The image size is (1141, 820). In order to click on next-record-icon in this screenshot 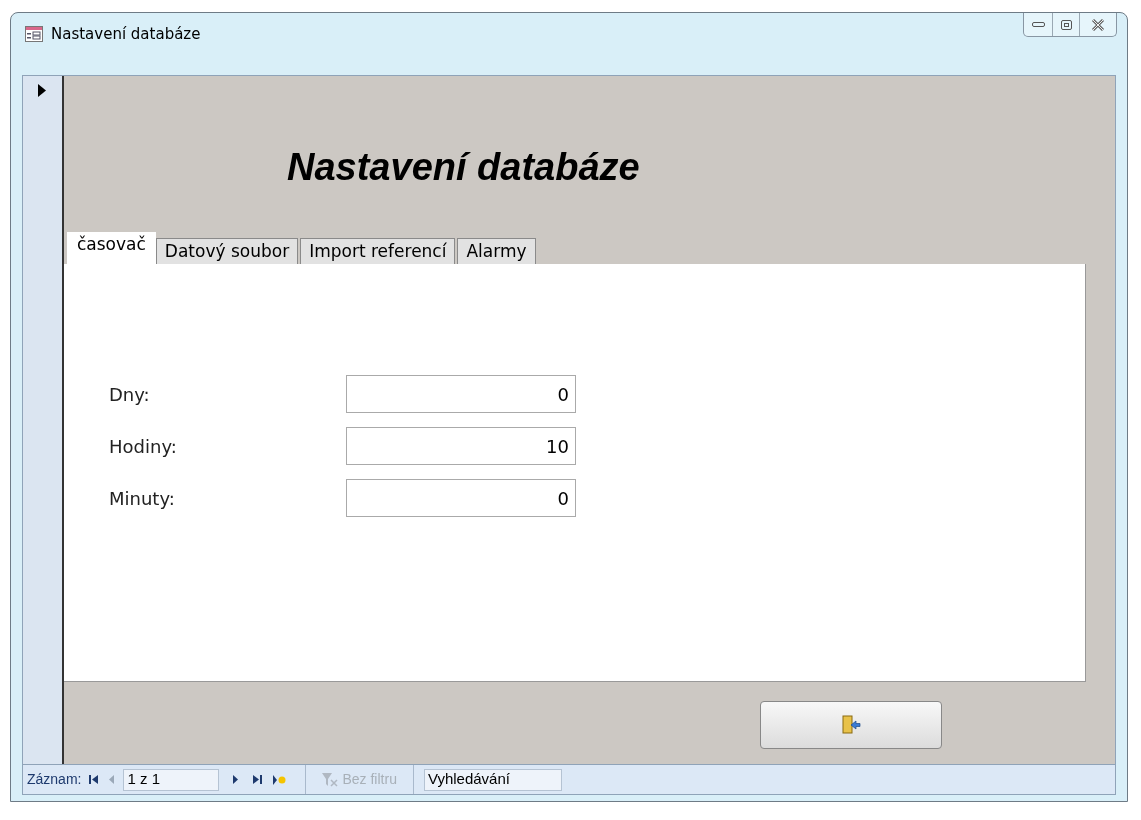, I will do `click(236, 779)`.